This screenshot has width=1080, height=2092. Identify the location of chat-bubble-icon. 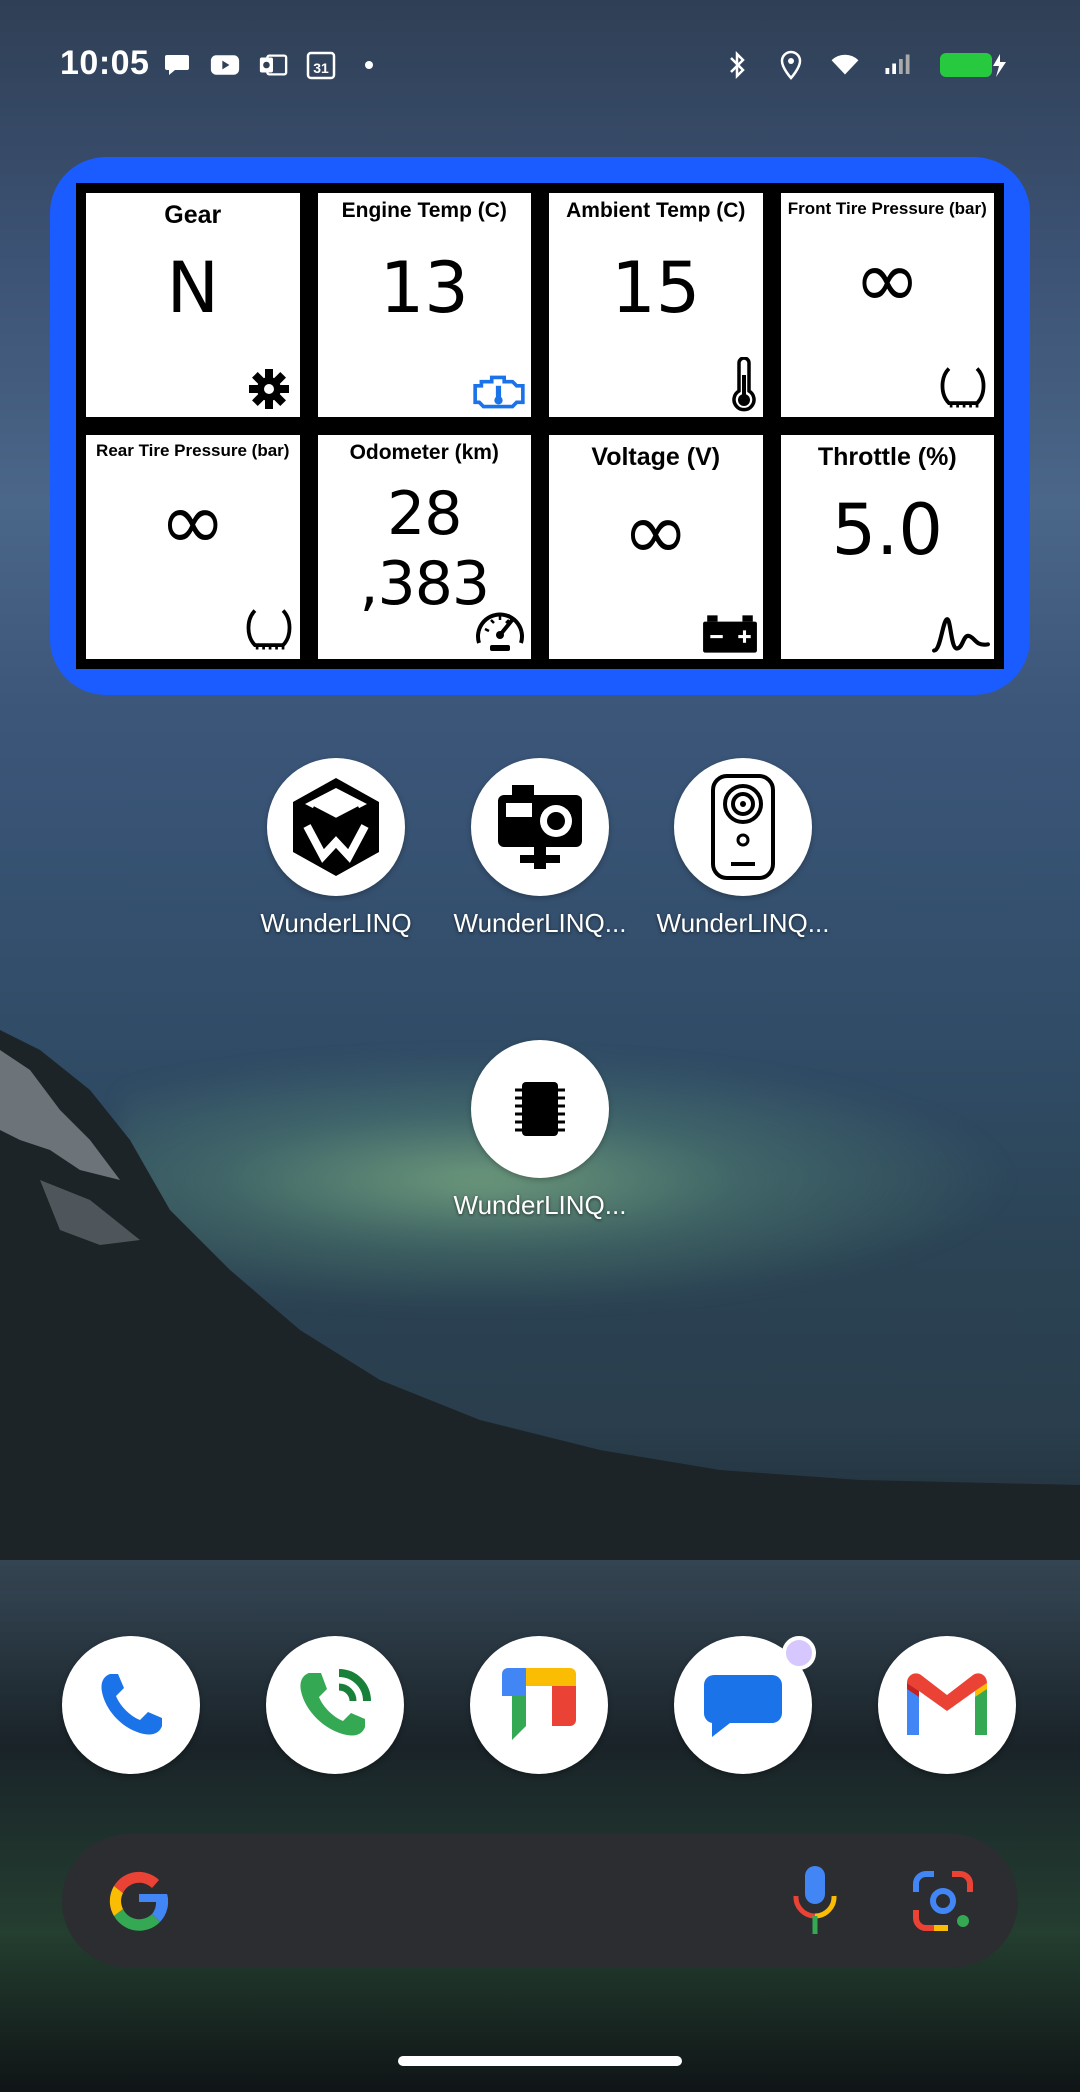
(177, 65).